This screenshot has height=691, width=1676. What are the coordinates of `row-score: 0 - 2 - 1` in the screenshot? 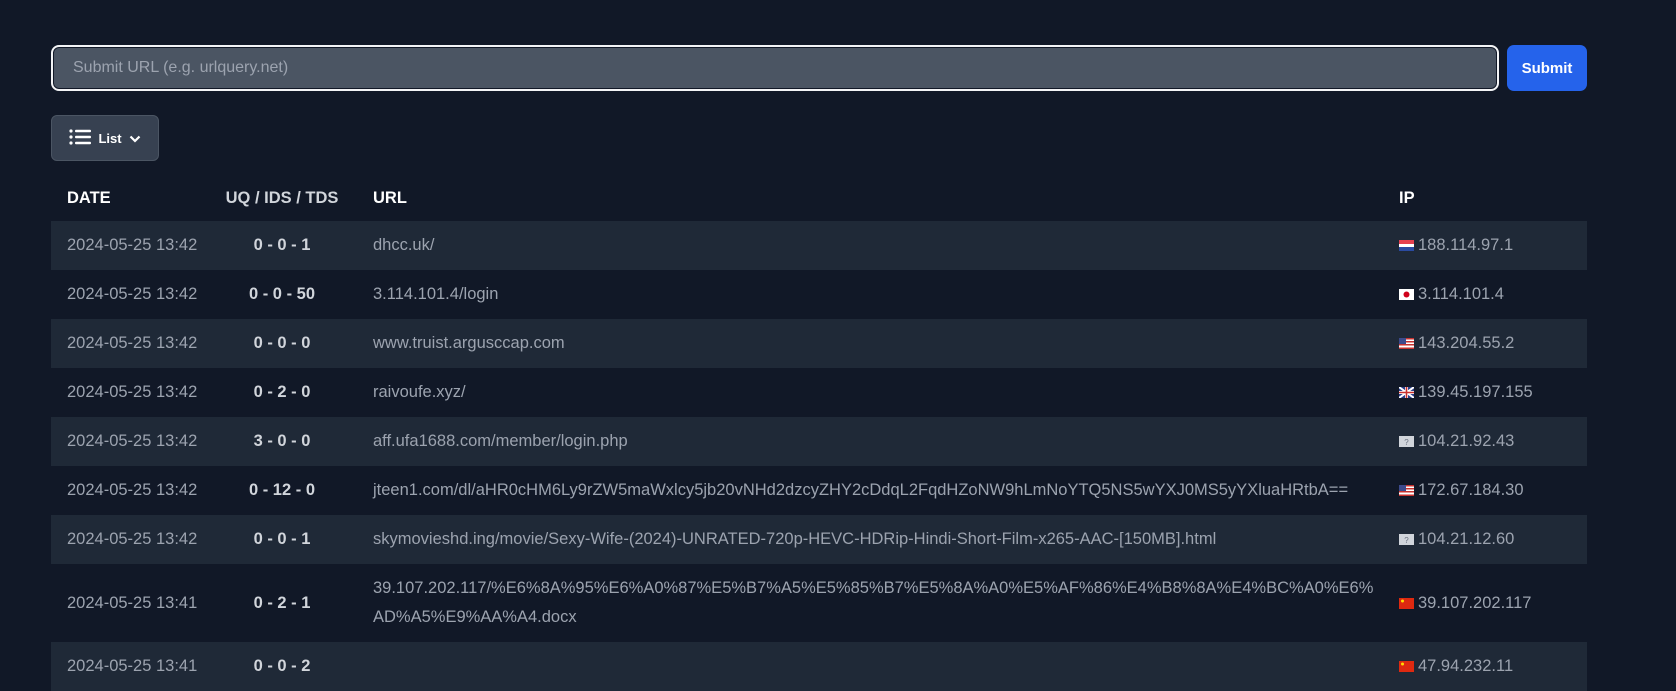 It's located at (282, 602).